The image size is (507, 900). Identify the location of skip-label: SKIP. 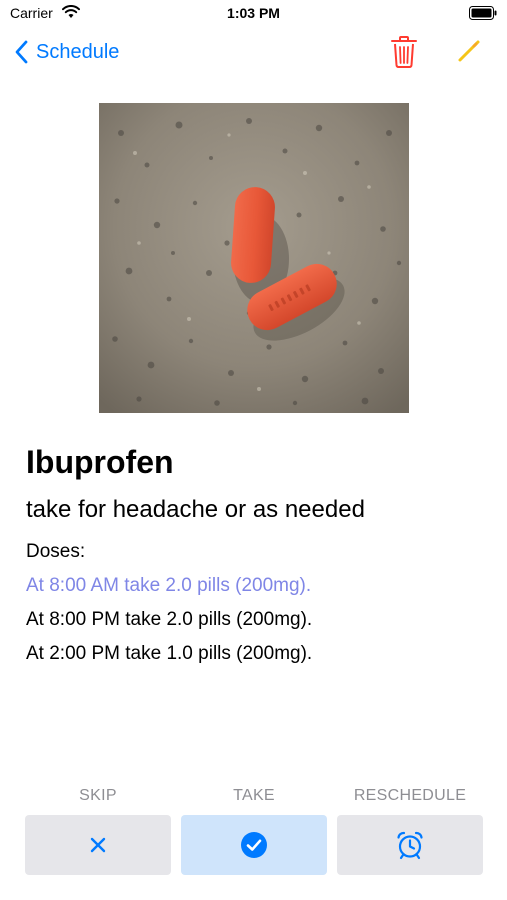
(98, 795).